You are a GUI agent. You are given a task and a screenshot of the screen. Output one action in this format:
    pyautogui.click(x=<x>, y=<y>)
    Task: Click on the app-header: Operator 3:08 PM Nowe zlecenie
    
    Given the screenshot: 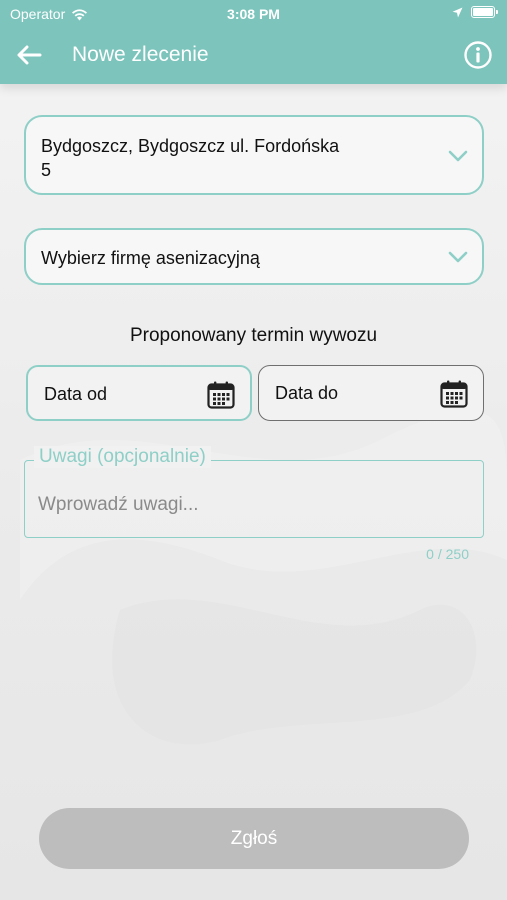 What is the action you would take?
    pyautogui.click(x=253, y=42)
    